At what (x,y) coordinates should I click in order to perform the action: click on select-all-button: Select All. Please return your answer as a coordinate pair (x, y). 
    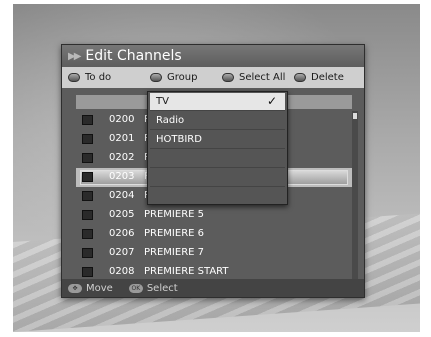
    Looking at the image, I should click on (253, 77).